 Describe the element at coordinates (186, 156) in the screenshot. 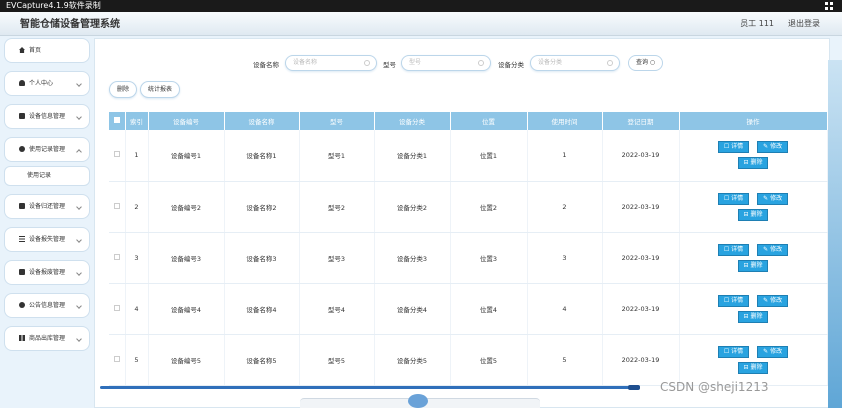

I see `table-cell: 设备编号1` at that location.